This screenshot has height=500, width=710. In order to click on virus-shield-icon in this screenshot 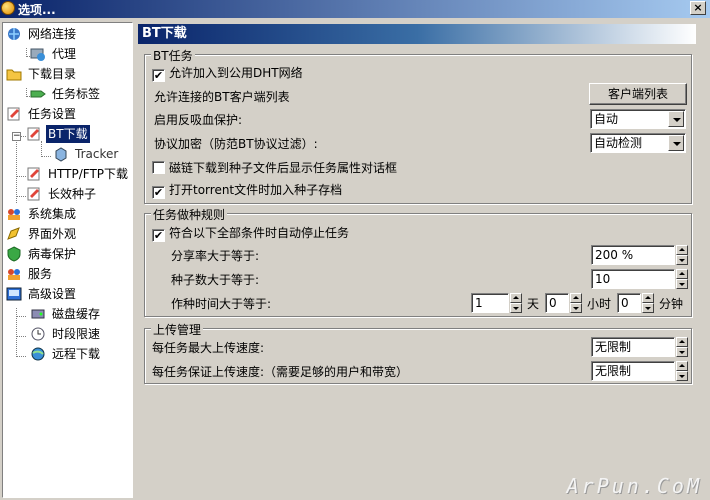, I will do `click(14, 254)`.